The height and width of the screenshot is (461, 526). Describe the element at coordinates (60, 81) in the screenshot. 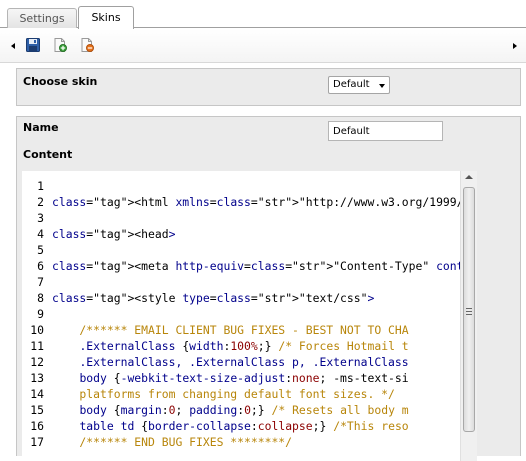

I see `choose-skin-label: Choose skin` at that location.